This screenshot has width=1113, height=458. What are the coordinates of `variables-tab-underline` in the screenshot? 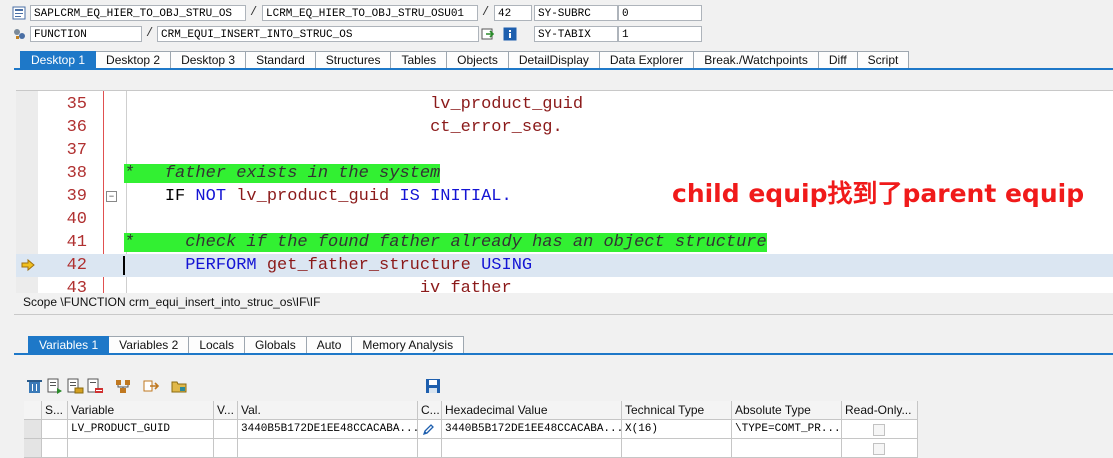 It's located at (563, 354).